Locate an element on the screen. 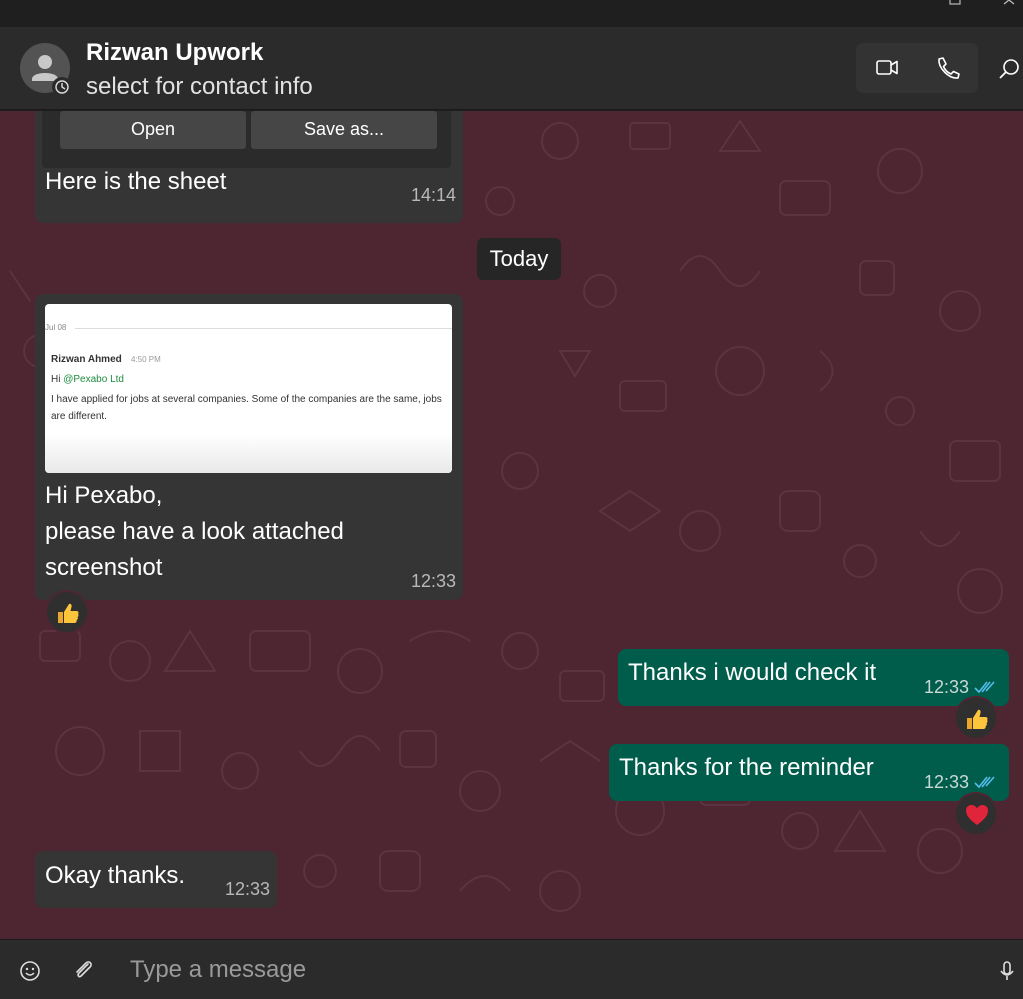  window-titlebar is located at coordinates (511, 13).